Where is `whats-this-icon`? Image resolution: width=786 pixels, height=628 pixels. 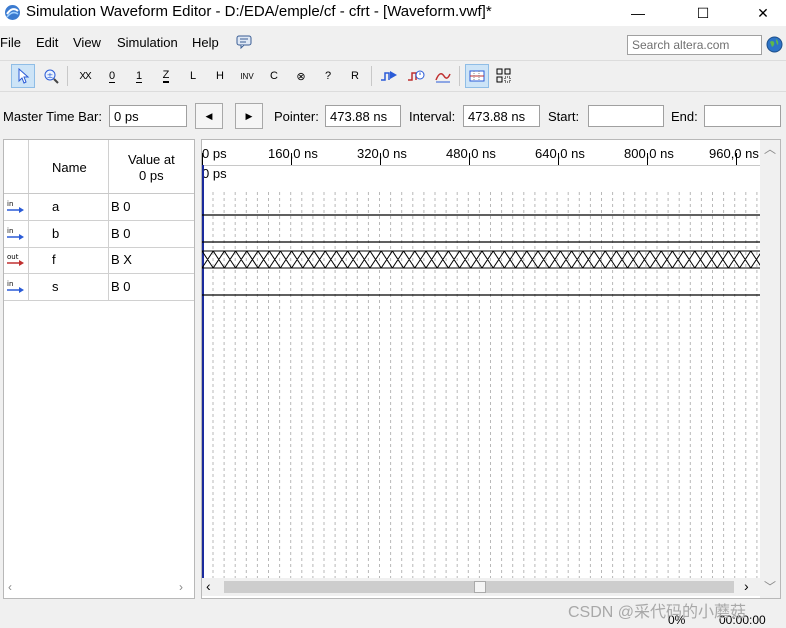 whats-this-icon is located at coordinates (244, 42).